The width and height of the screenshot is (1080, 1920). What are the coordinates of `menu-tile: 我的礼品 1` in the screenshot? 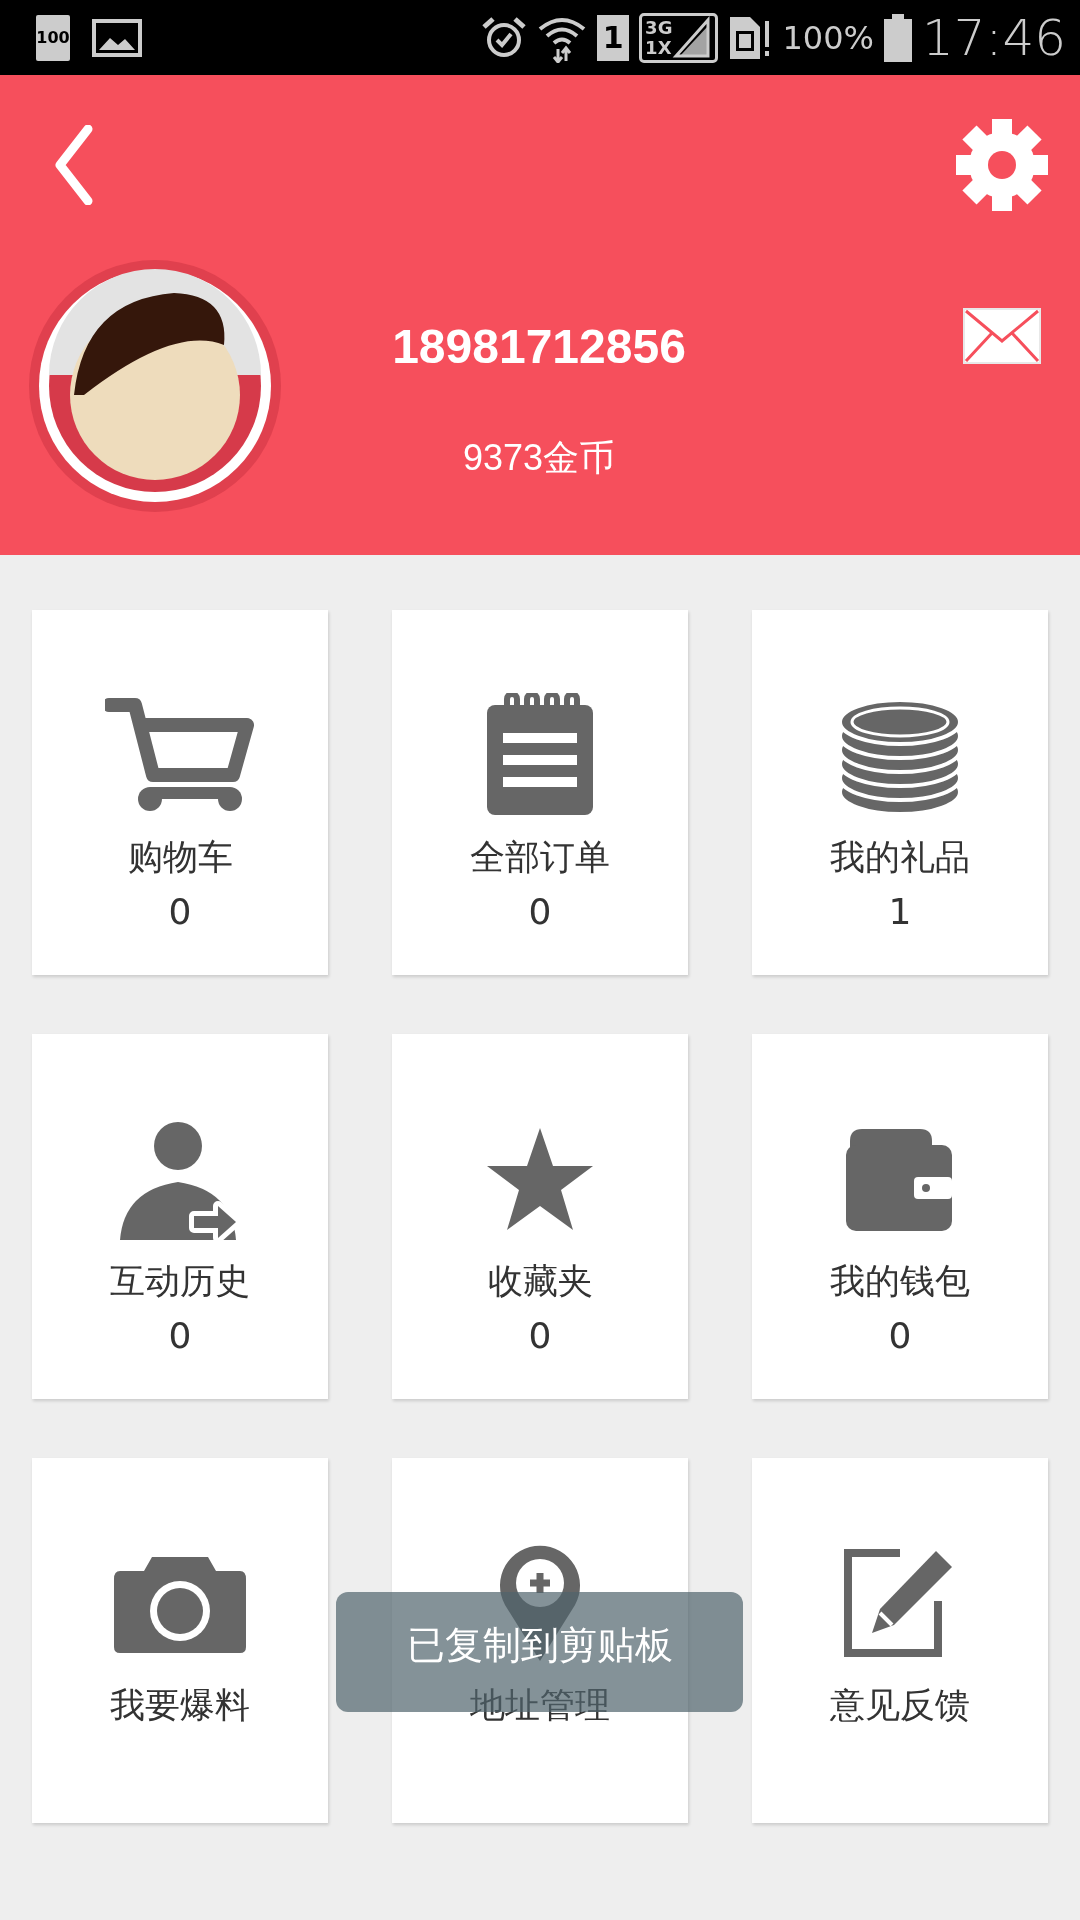 It's located at (900, 792).